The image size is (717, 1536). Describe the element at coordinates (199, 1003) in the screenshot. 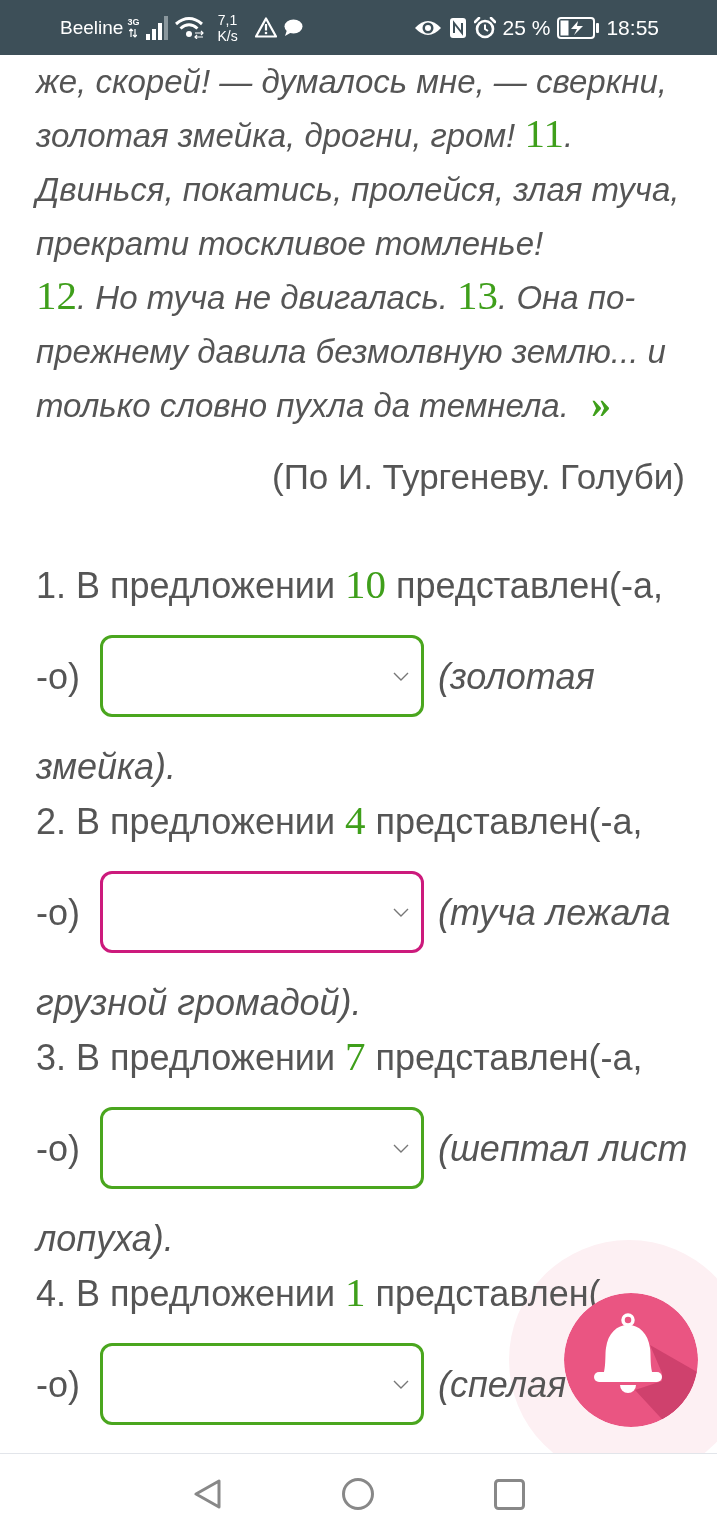

I see `hint-text: грузной громадой).` at that location.